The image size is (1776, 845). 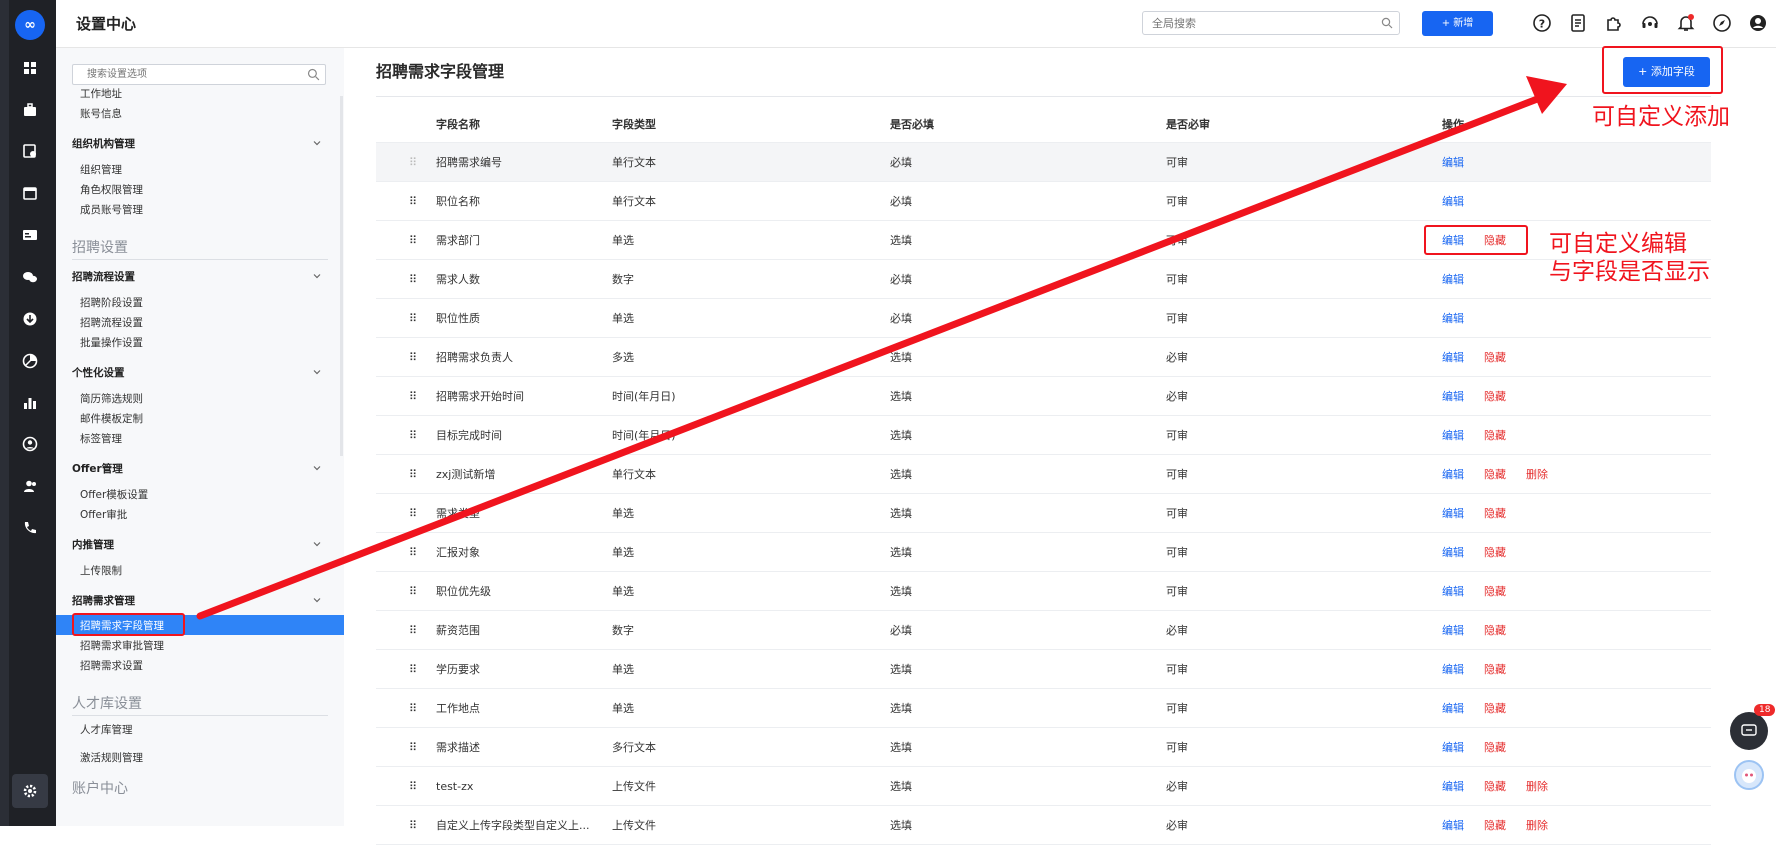 I want to click on sidebar-item-offer-approval: Offer审批, so click(x=103, y=514).